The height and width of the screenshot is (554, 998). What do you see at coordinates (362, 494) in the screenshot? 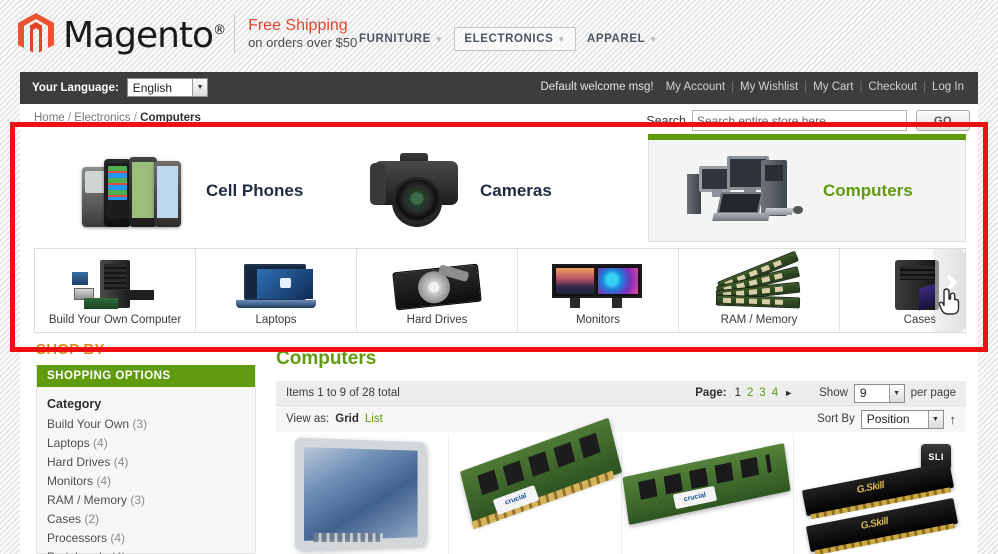
I see `product-cell-imac` at bounding box center [362, 494].